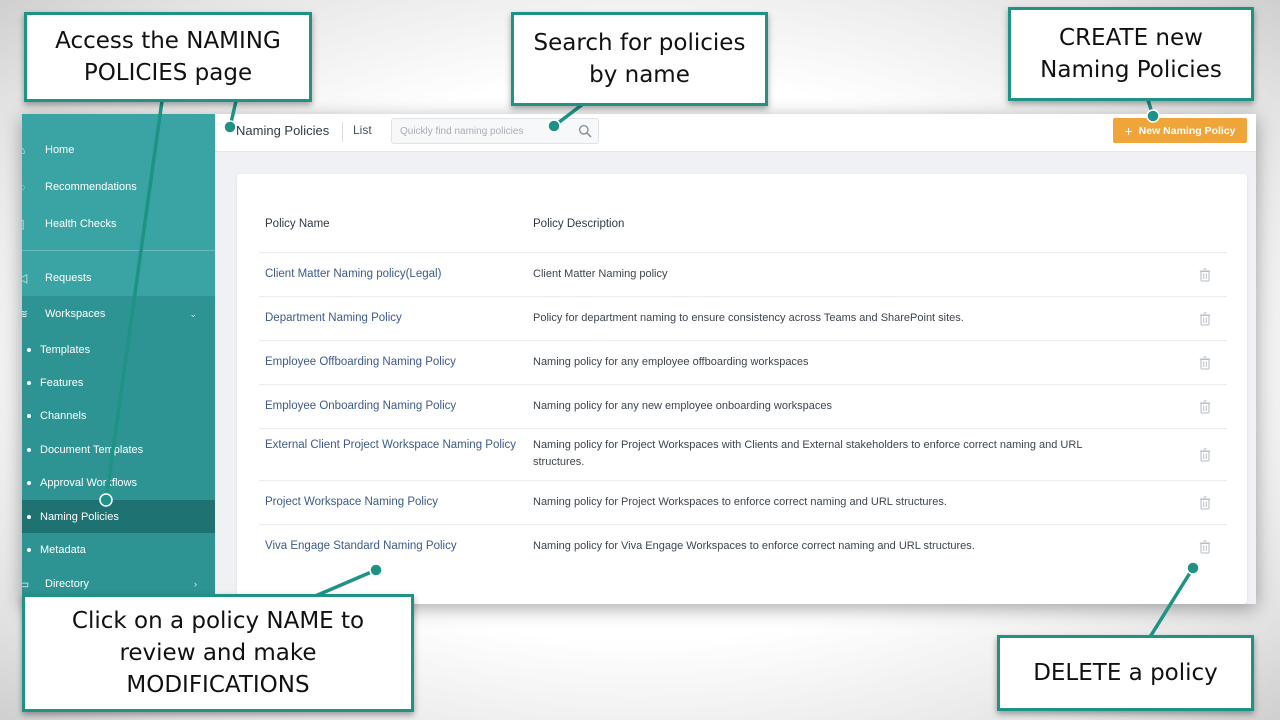  I want to click on policy-name-link: Project Workspace Naming Policy, so click(391, 502).